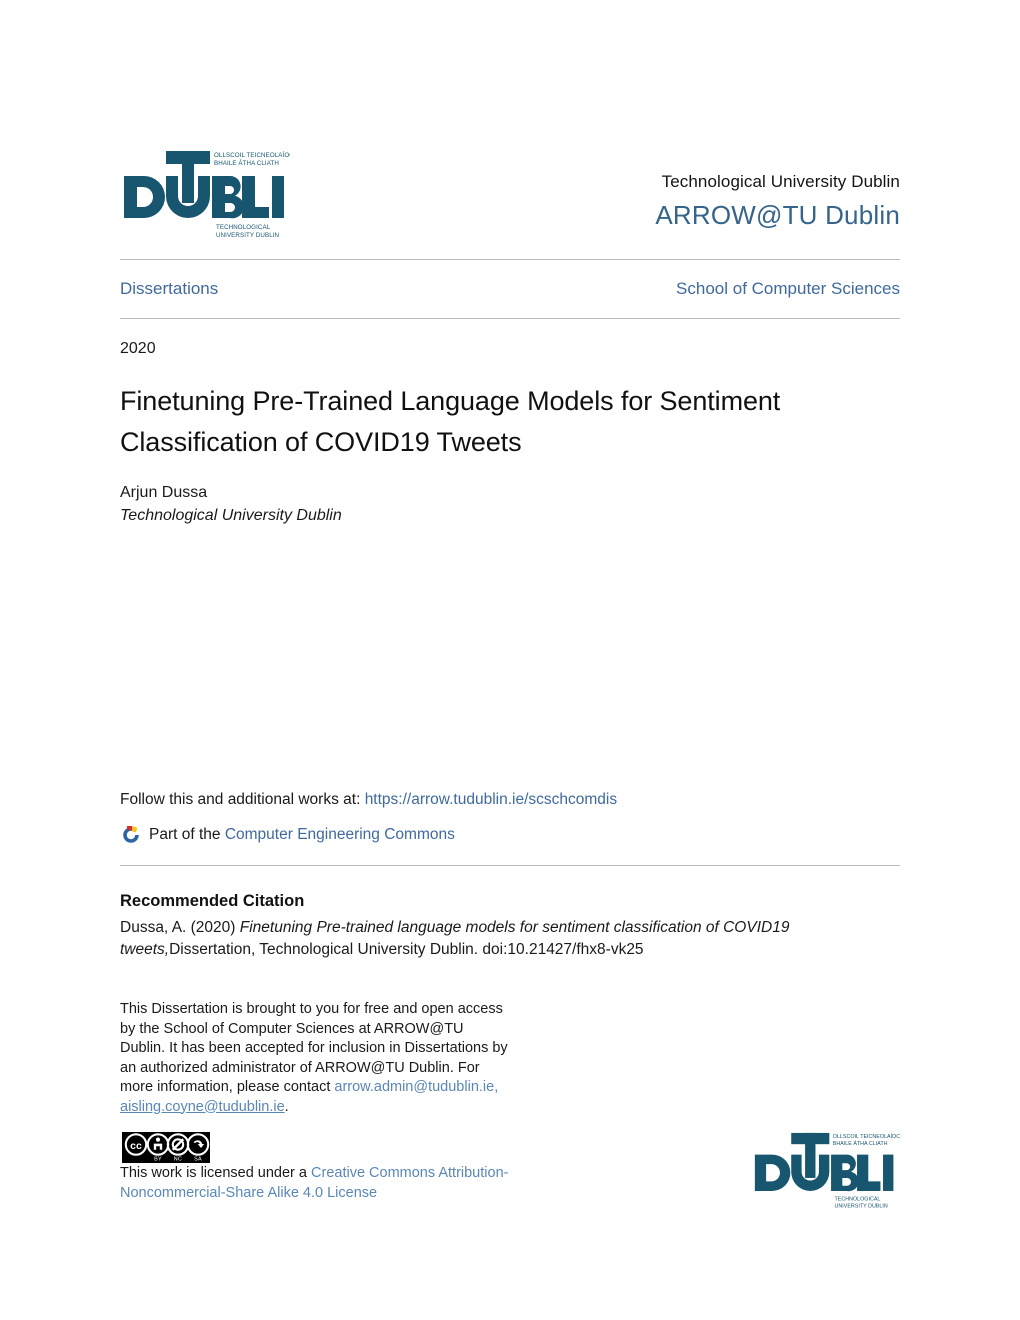 The height and width of the screenshot is (1320, 1020). Describe the element at coordinates (138, 348) in the screenshot. I see `publication-year: 2020` at that location.